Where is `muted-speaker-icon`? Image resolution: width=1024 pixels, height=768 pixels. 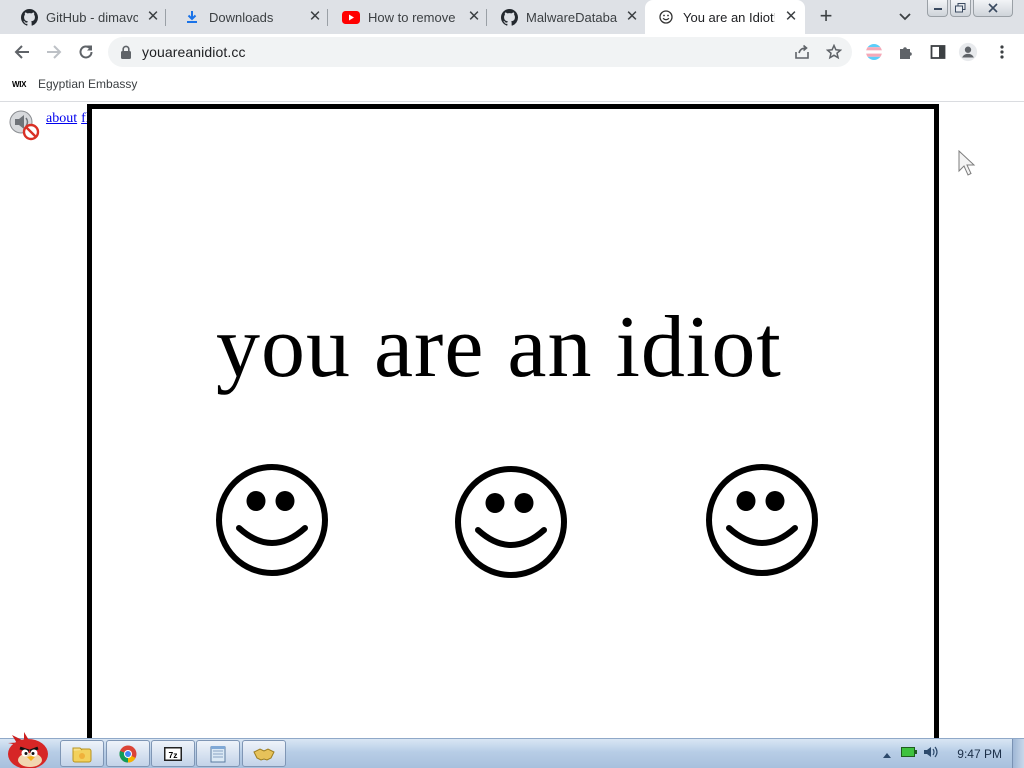
muted-speaker-icon is located at coordinates (24, 125).